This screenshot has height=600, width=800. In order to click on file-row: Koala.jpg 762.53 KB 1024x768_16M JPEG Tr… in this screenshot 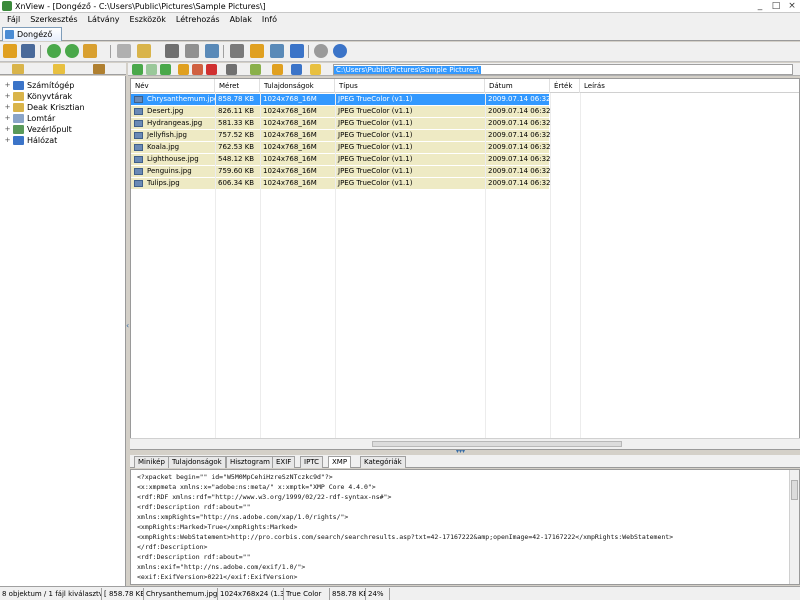, I will do `click(340, 147)`.